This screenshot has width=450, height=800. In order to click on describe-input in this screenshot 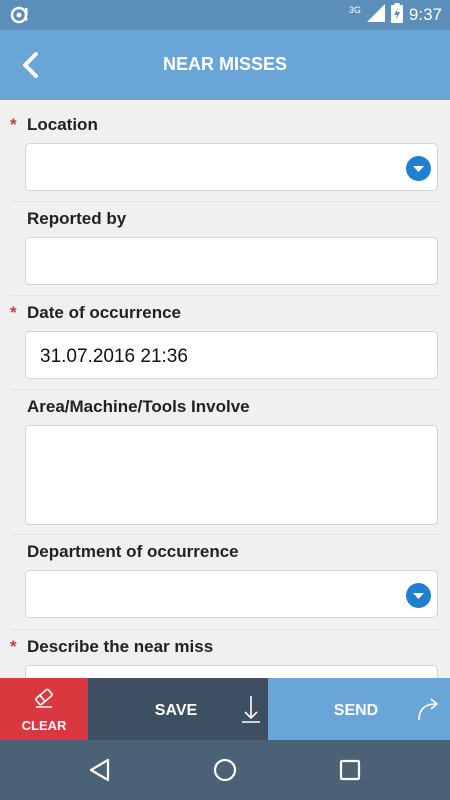, I will do `click(231, 671)`.